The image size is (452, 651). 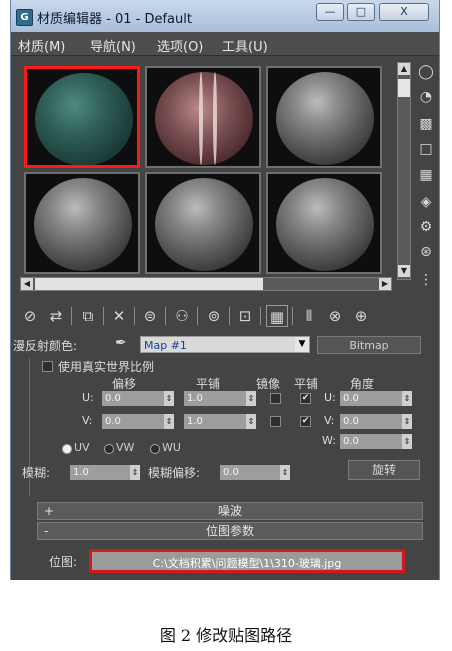 What do you see at coordinates (302, 344) in the screenshot?
I see `chevron-down-icon: ▼` at bounding box center [302, 344].